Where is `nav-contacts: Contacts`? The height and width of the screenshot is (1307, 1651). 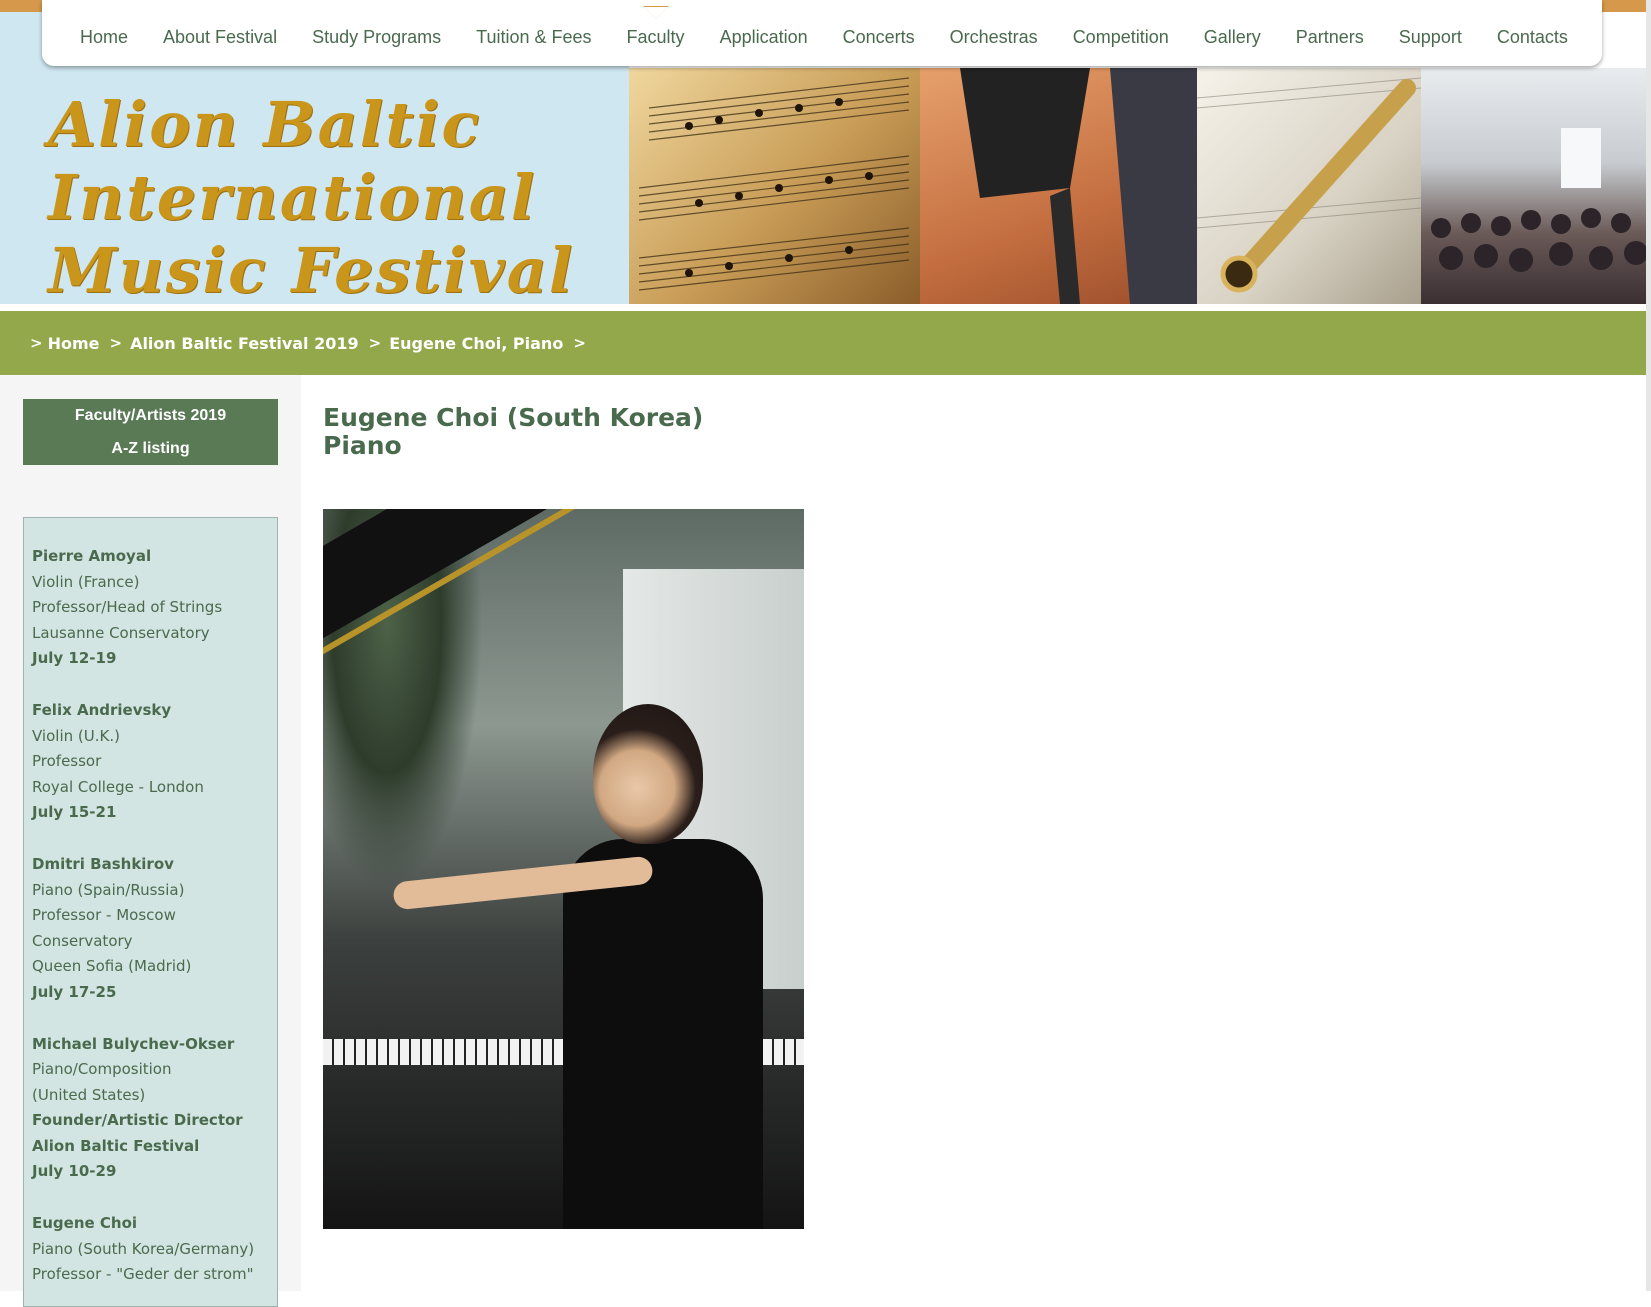 nav-contacts: Contacts is located at coordinates (1532, 37).